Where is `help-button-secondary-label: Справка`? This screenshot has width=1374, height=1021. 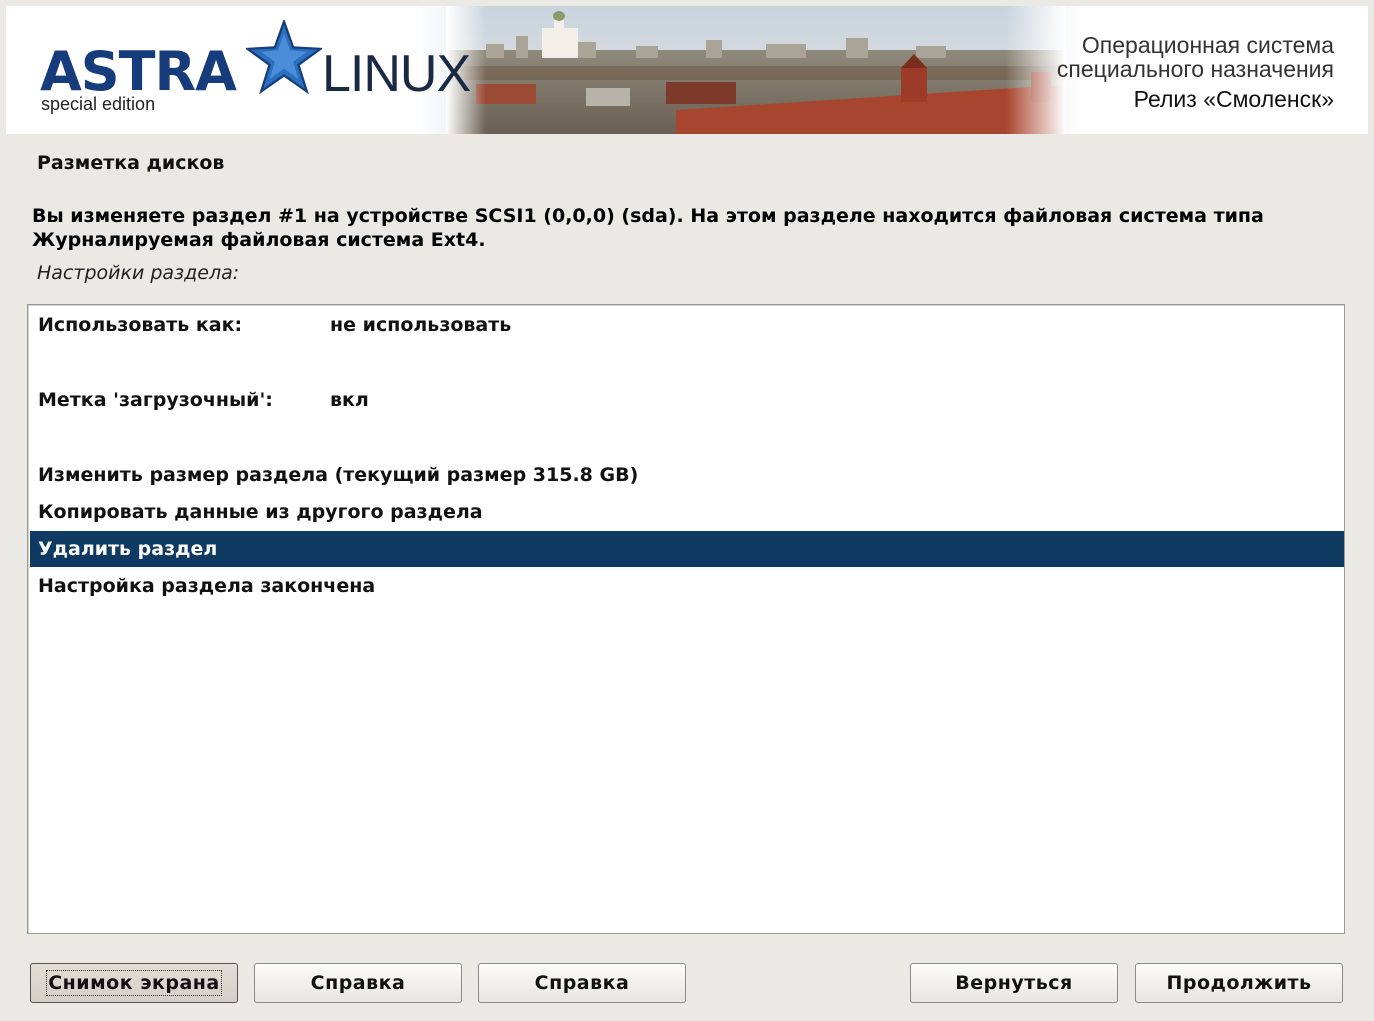
help-button-secondary-label: Справка is located at coordinates (582, 983).